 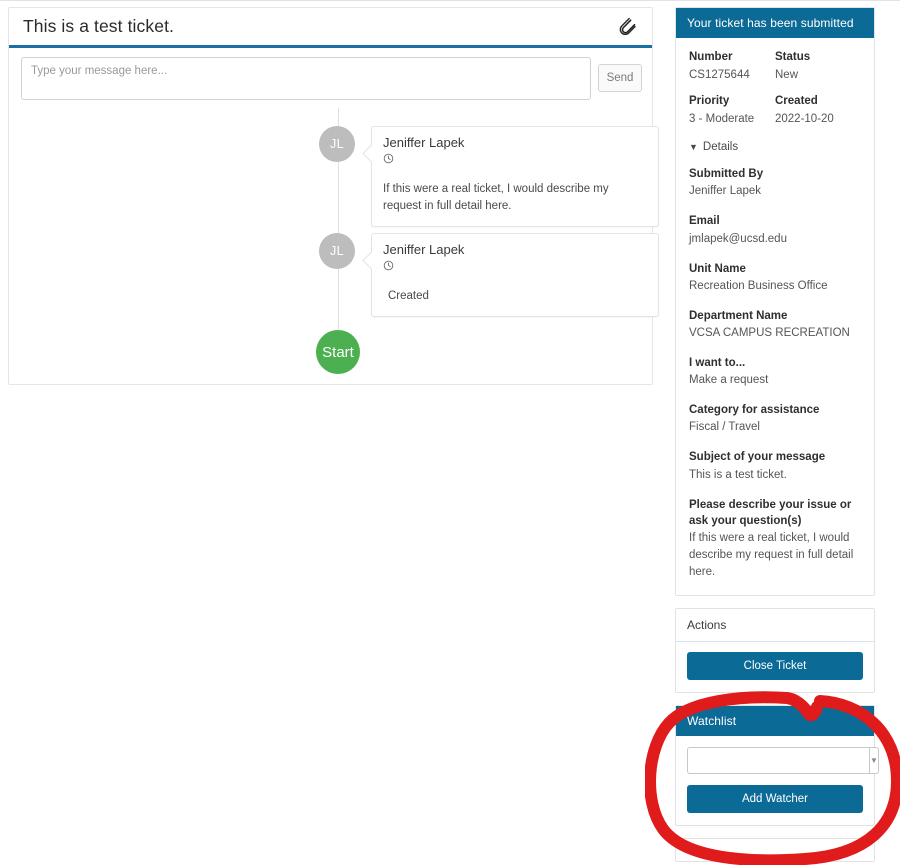 I want to click on timeline-entry: JL Jeniffer Lapek Created, so click(x=489, y=275).